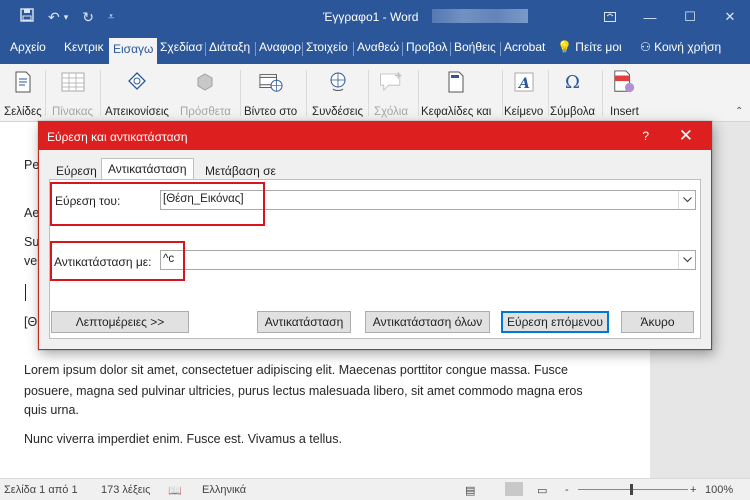 The height and width of the screenshot is (500, 750). What do you see at coordinates (610, 17) in the screenshot?
I see `ribbon-display-options-icon` at bounding box center [610, 17].